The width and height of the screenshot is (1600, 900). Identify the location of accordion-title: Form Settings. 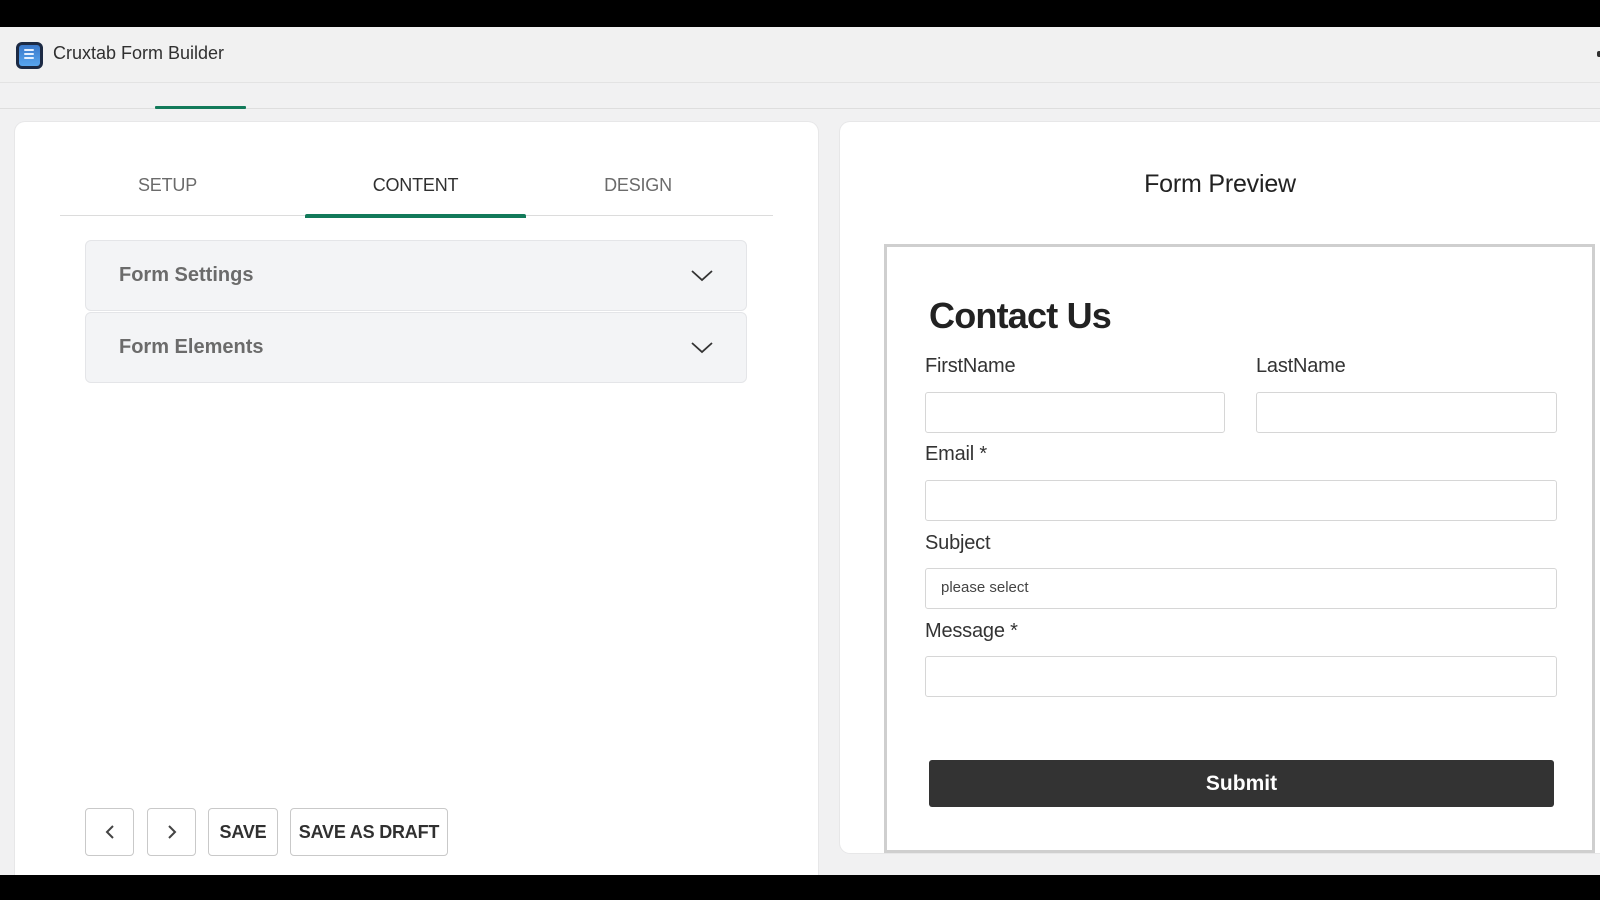
(186, 275).